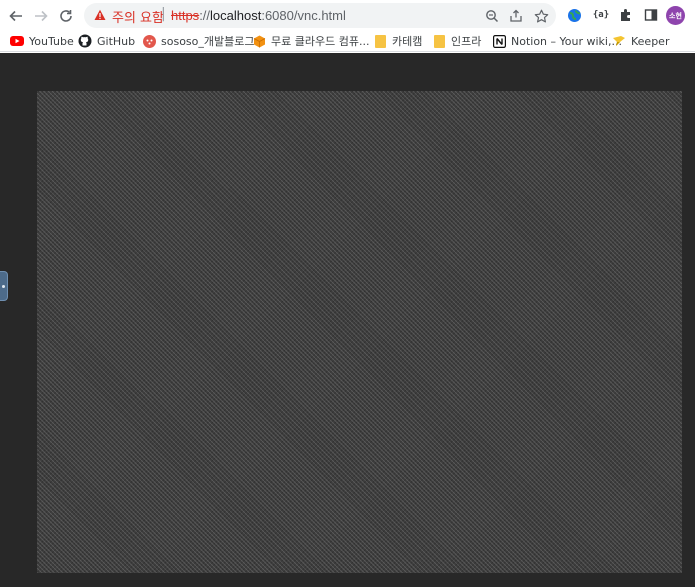 Image resolution: width=695 pixels, height=587 pixels. What do you see at coordinates (185, 15) in the screenshot?
I see `url-scheme: https` at bounding box center [185, 15].